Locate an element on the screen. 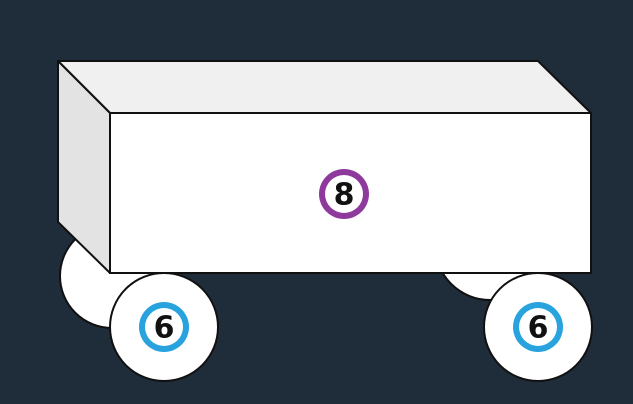 The width and height of the screenshot is (633, 404). body-badge-label: 8 is located at coordinates (344, 195).